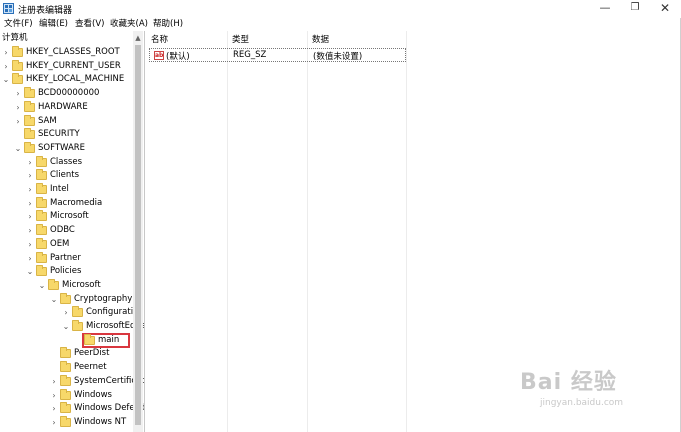 The height and width of the screenshot is (432, 681). Describe the element at coordinates (63, 106) in the screenshot. I see `tree-item-label: HARDWARE` at that location.